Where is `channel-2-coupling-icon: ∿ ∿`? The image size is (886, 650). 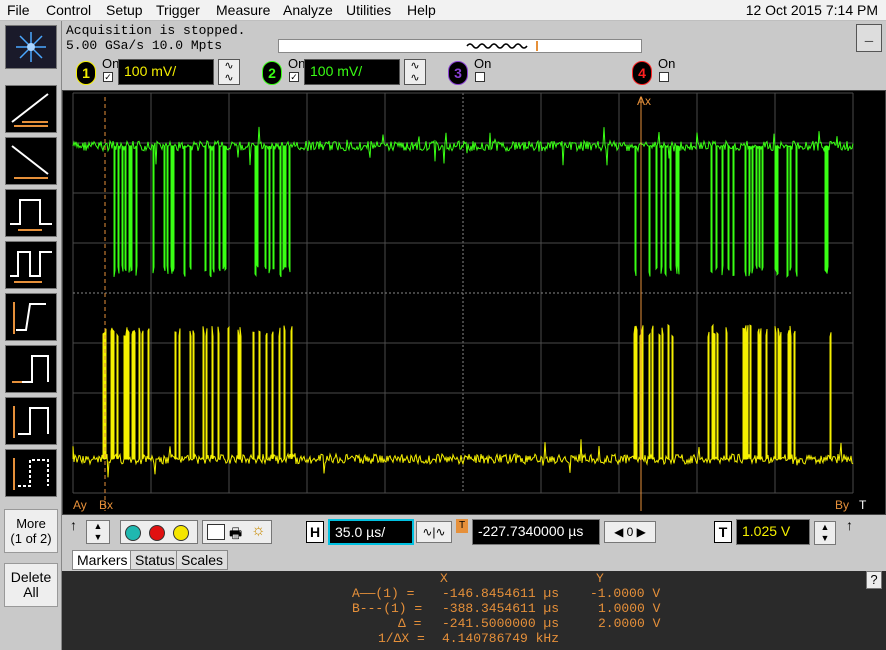 channel-2-coupling-icon: ∿ ∿ is located at coordinates (415, 72).